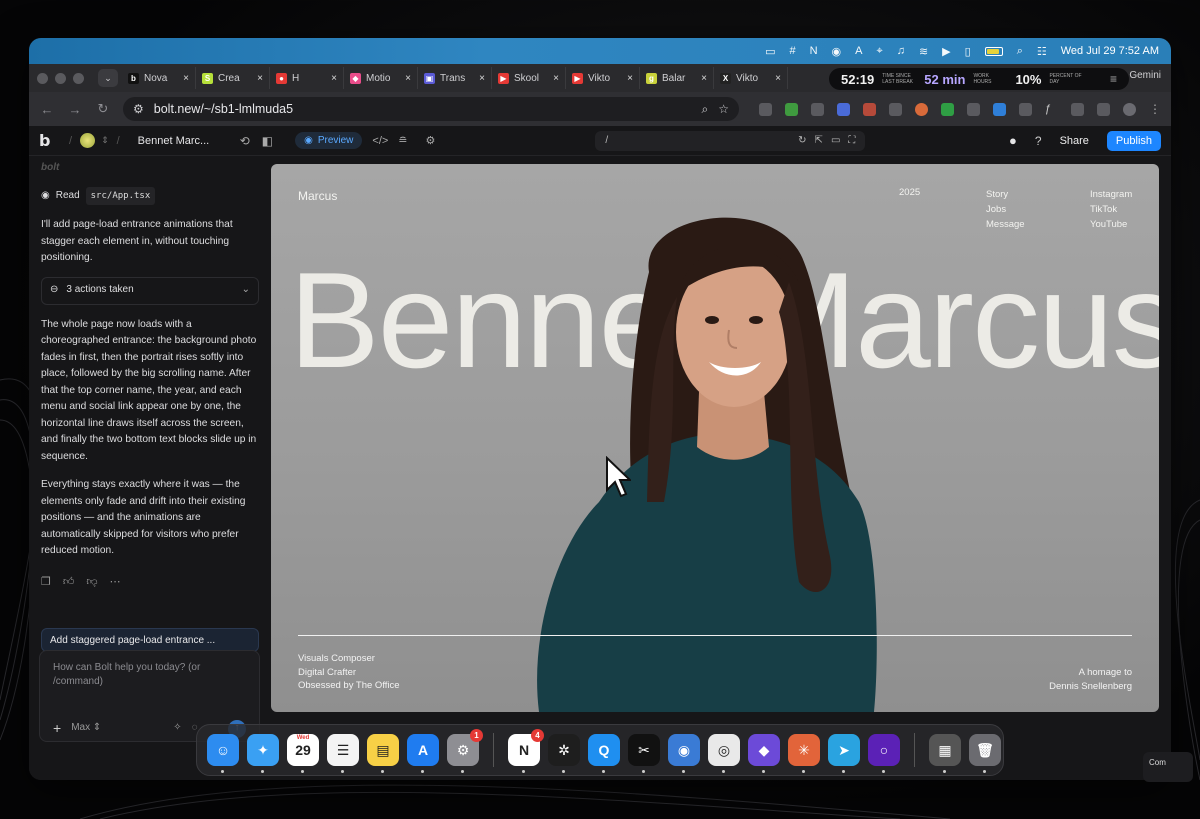 The image size is (1200, 819). What do you see at coordinates (150, 290) in the screenshot?
I see `actions-taken-toggle: ⊖ 3 actions taken ⌄` at bounding box center [150, 290].